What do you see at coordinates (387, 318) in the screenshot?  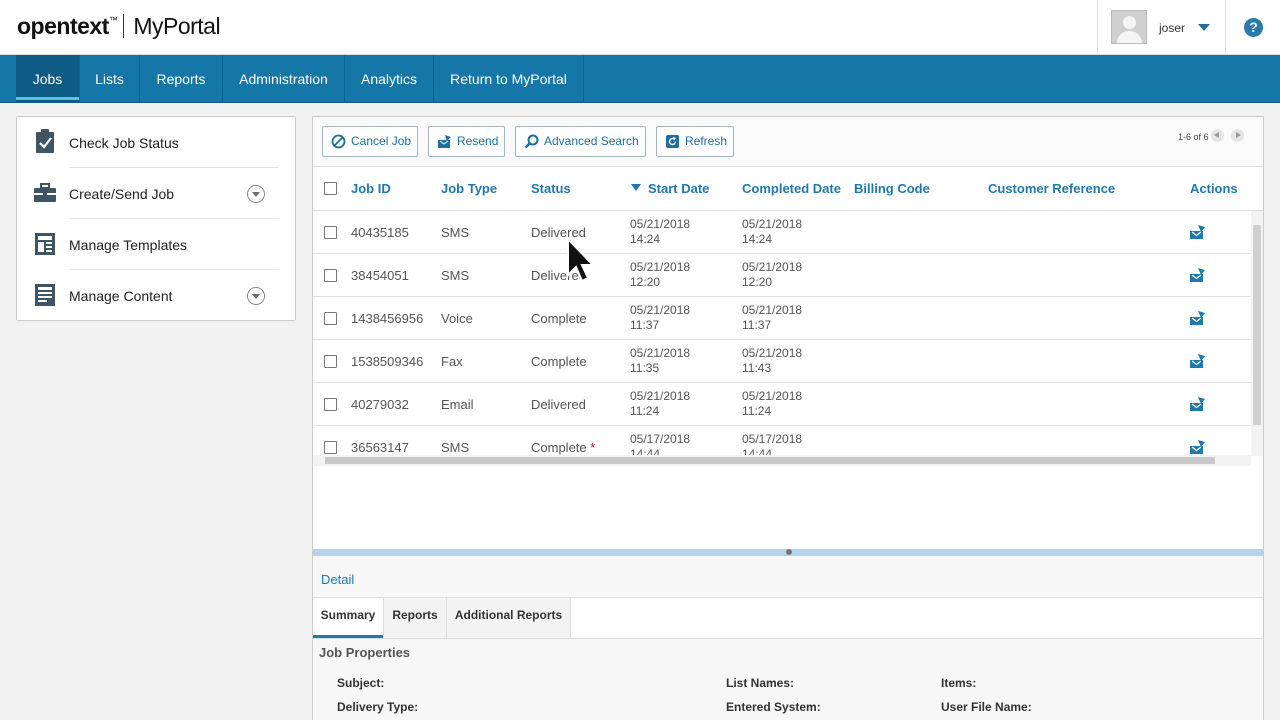 I see `job-id-cell: 1438456956` at bounding box center [387, 318].